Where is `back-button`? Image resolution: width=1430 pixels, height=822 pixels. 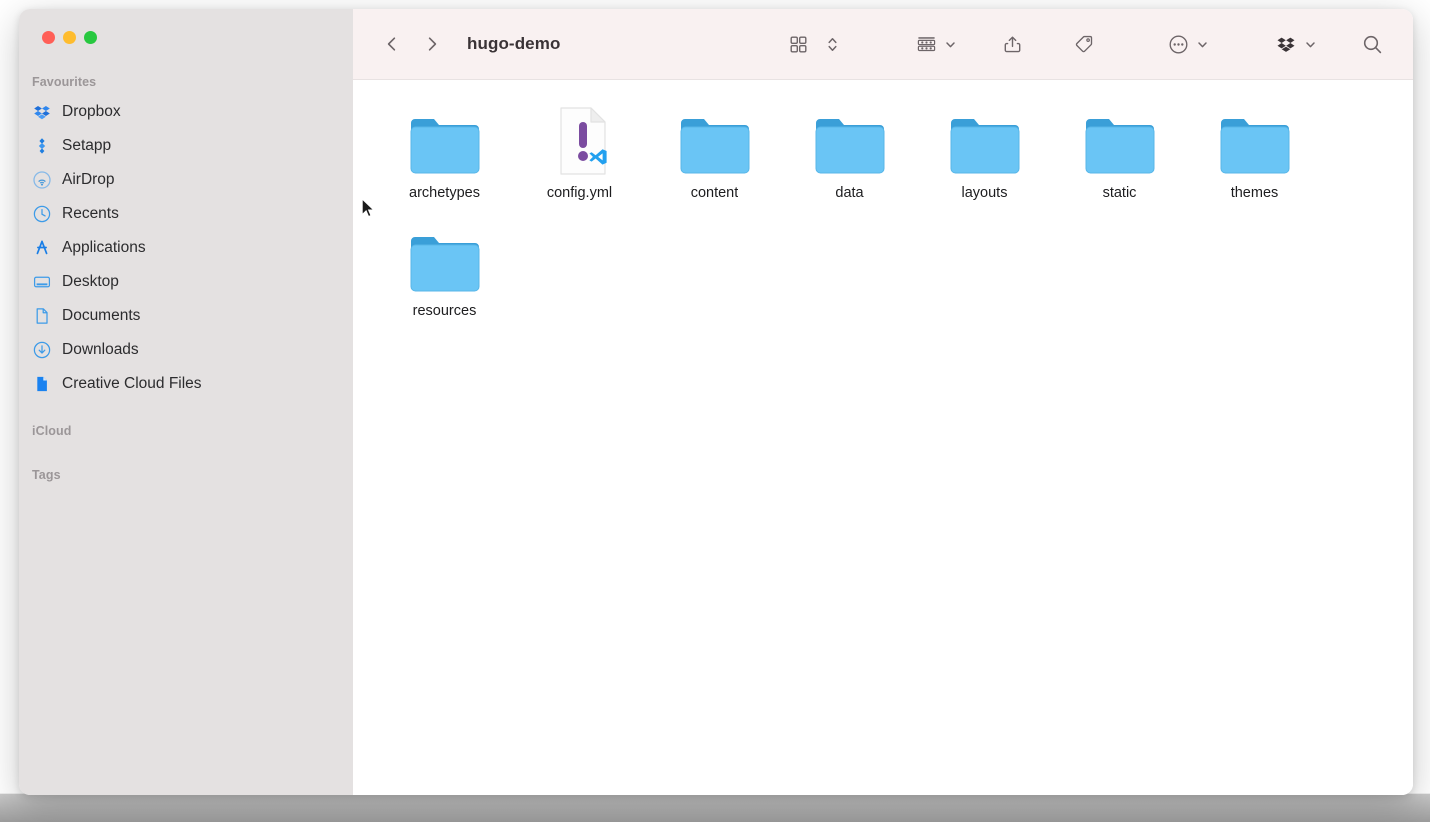 back-button is located at coordinates (392, 44).